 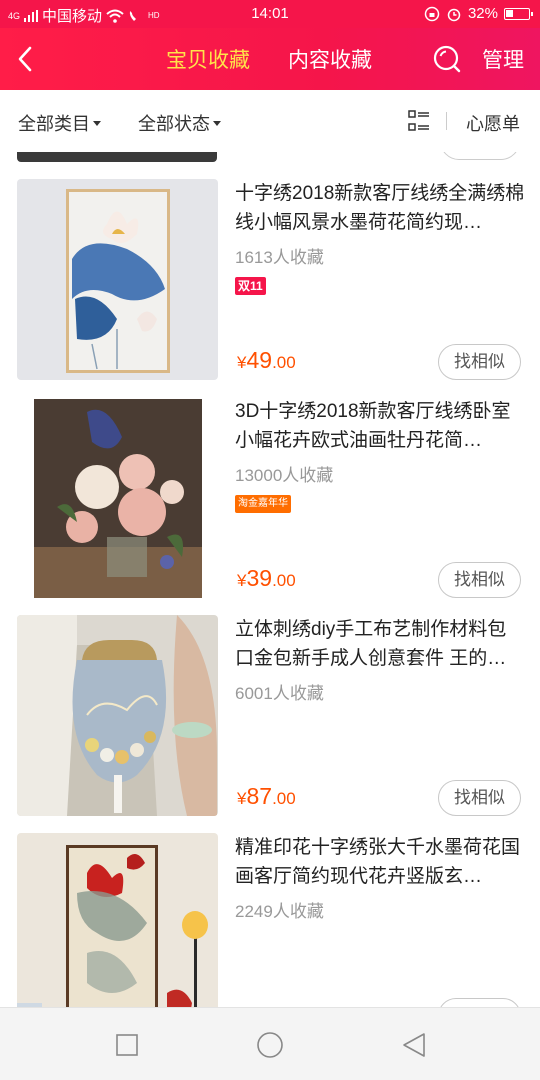 What do you see at coordinates (432, 13) in the screenshot?
I see `lock-rotation-icon` at bounding box center [432, 13].